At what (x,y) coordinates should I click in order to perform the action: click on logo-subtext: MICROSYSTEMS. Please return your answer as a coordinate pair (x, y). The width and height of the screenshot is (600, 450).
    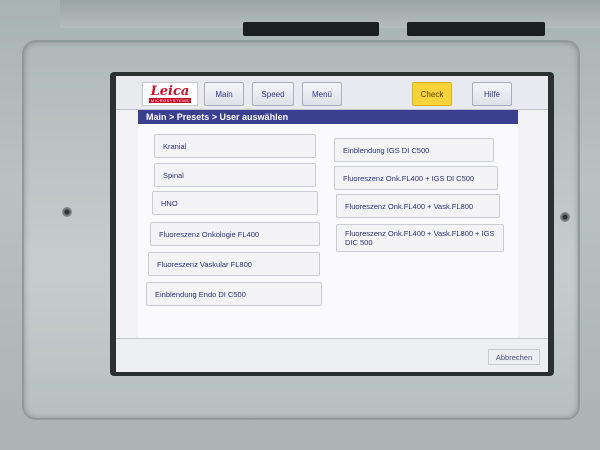
    Looking at the image, I should click on (170, 100).